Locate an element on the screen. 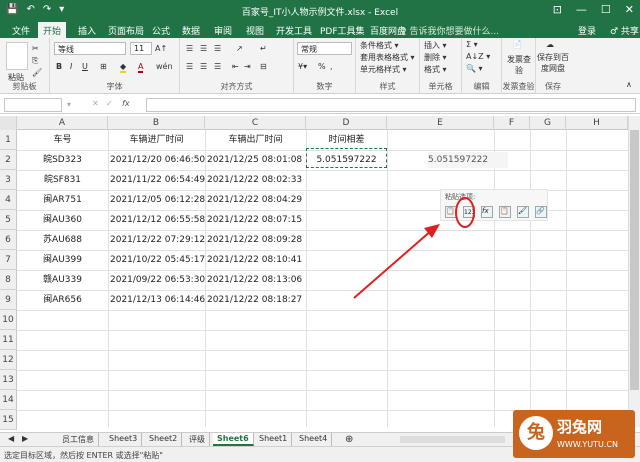  row-header: 12 is located at coordinates (8, 360).